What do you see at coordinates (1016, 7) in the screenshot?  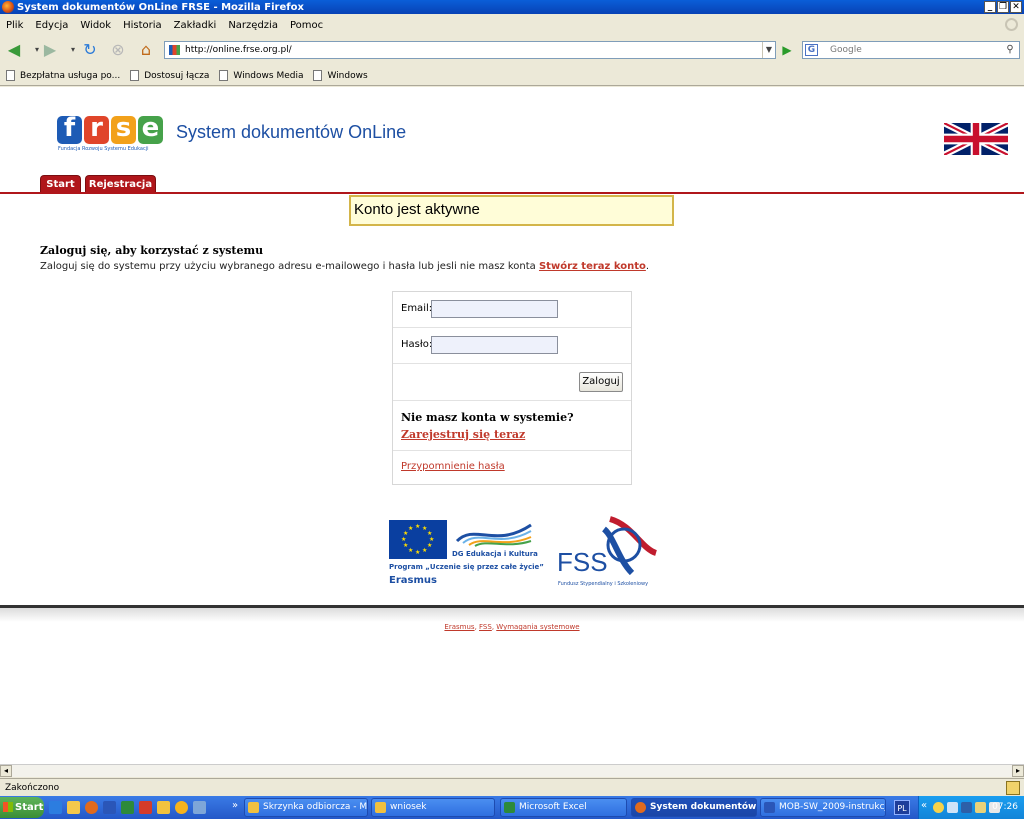 I see `close-icon: ✕` at bounding box center [1016, 7].